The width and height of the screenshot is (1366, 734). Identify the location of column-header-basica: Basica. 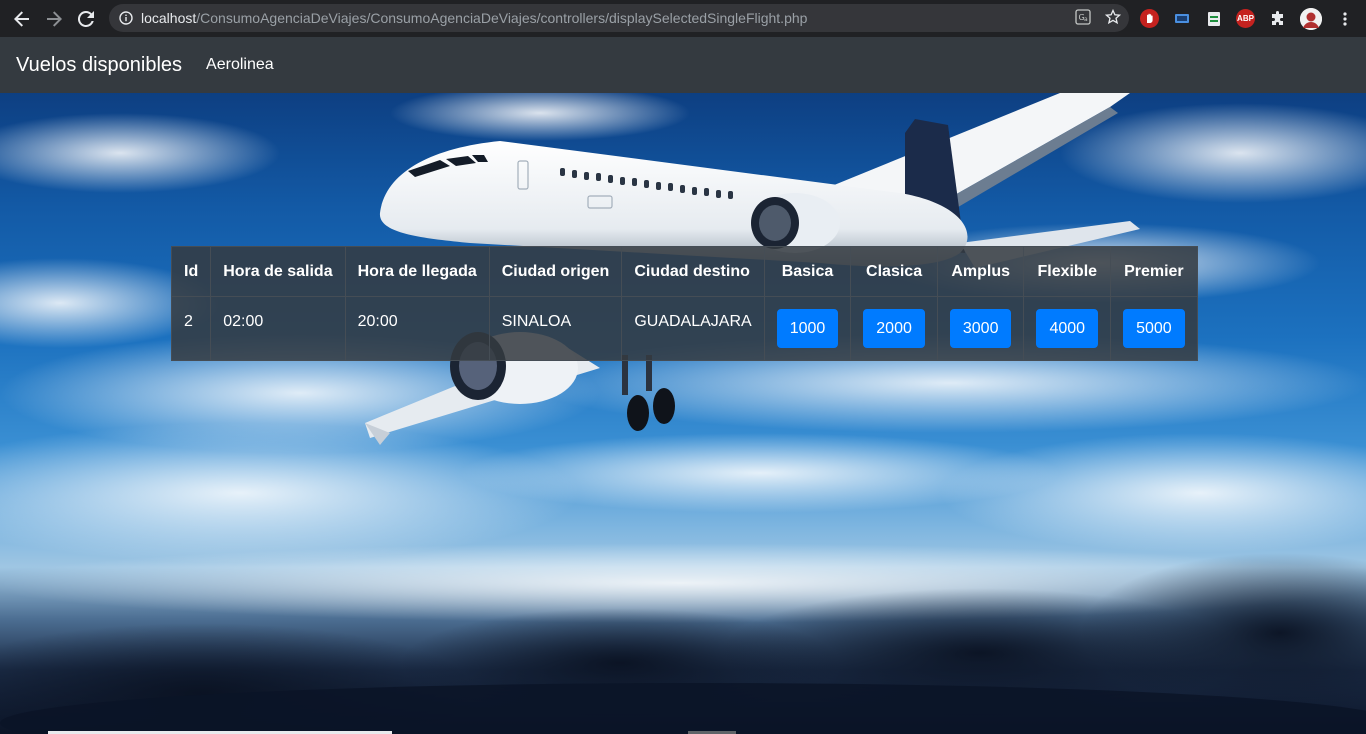
(807, 271).